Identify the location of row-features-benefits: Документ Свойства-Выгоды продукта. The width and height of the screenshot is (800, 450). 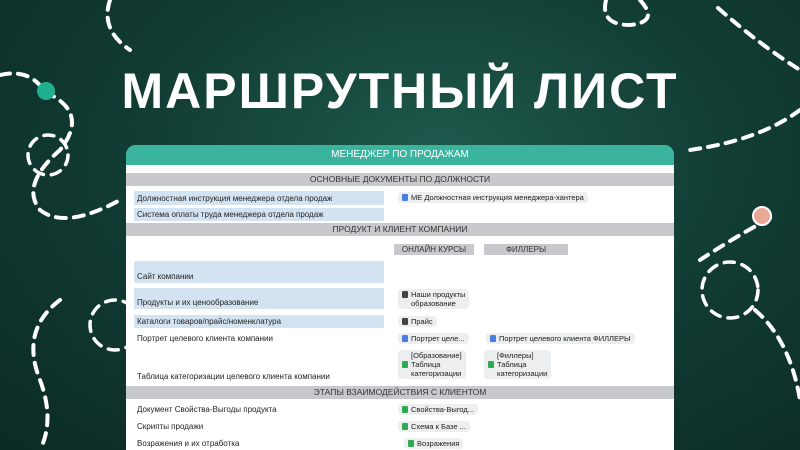
(259, 409).